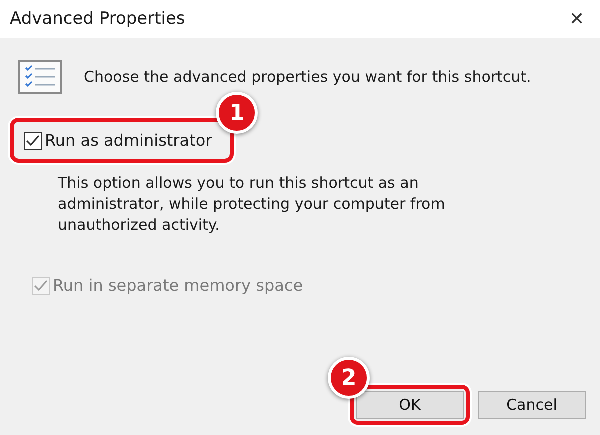 The image size is (600, 435). I want to click on window-title: Advanced Properties, so click(98, 19).